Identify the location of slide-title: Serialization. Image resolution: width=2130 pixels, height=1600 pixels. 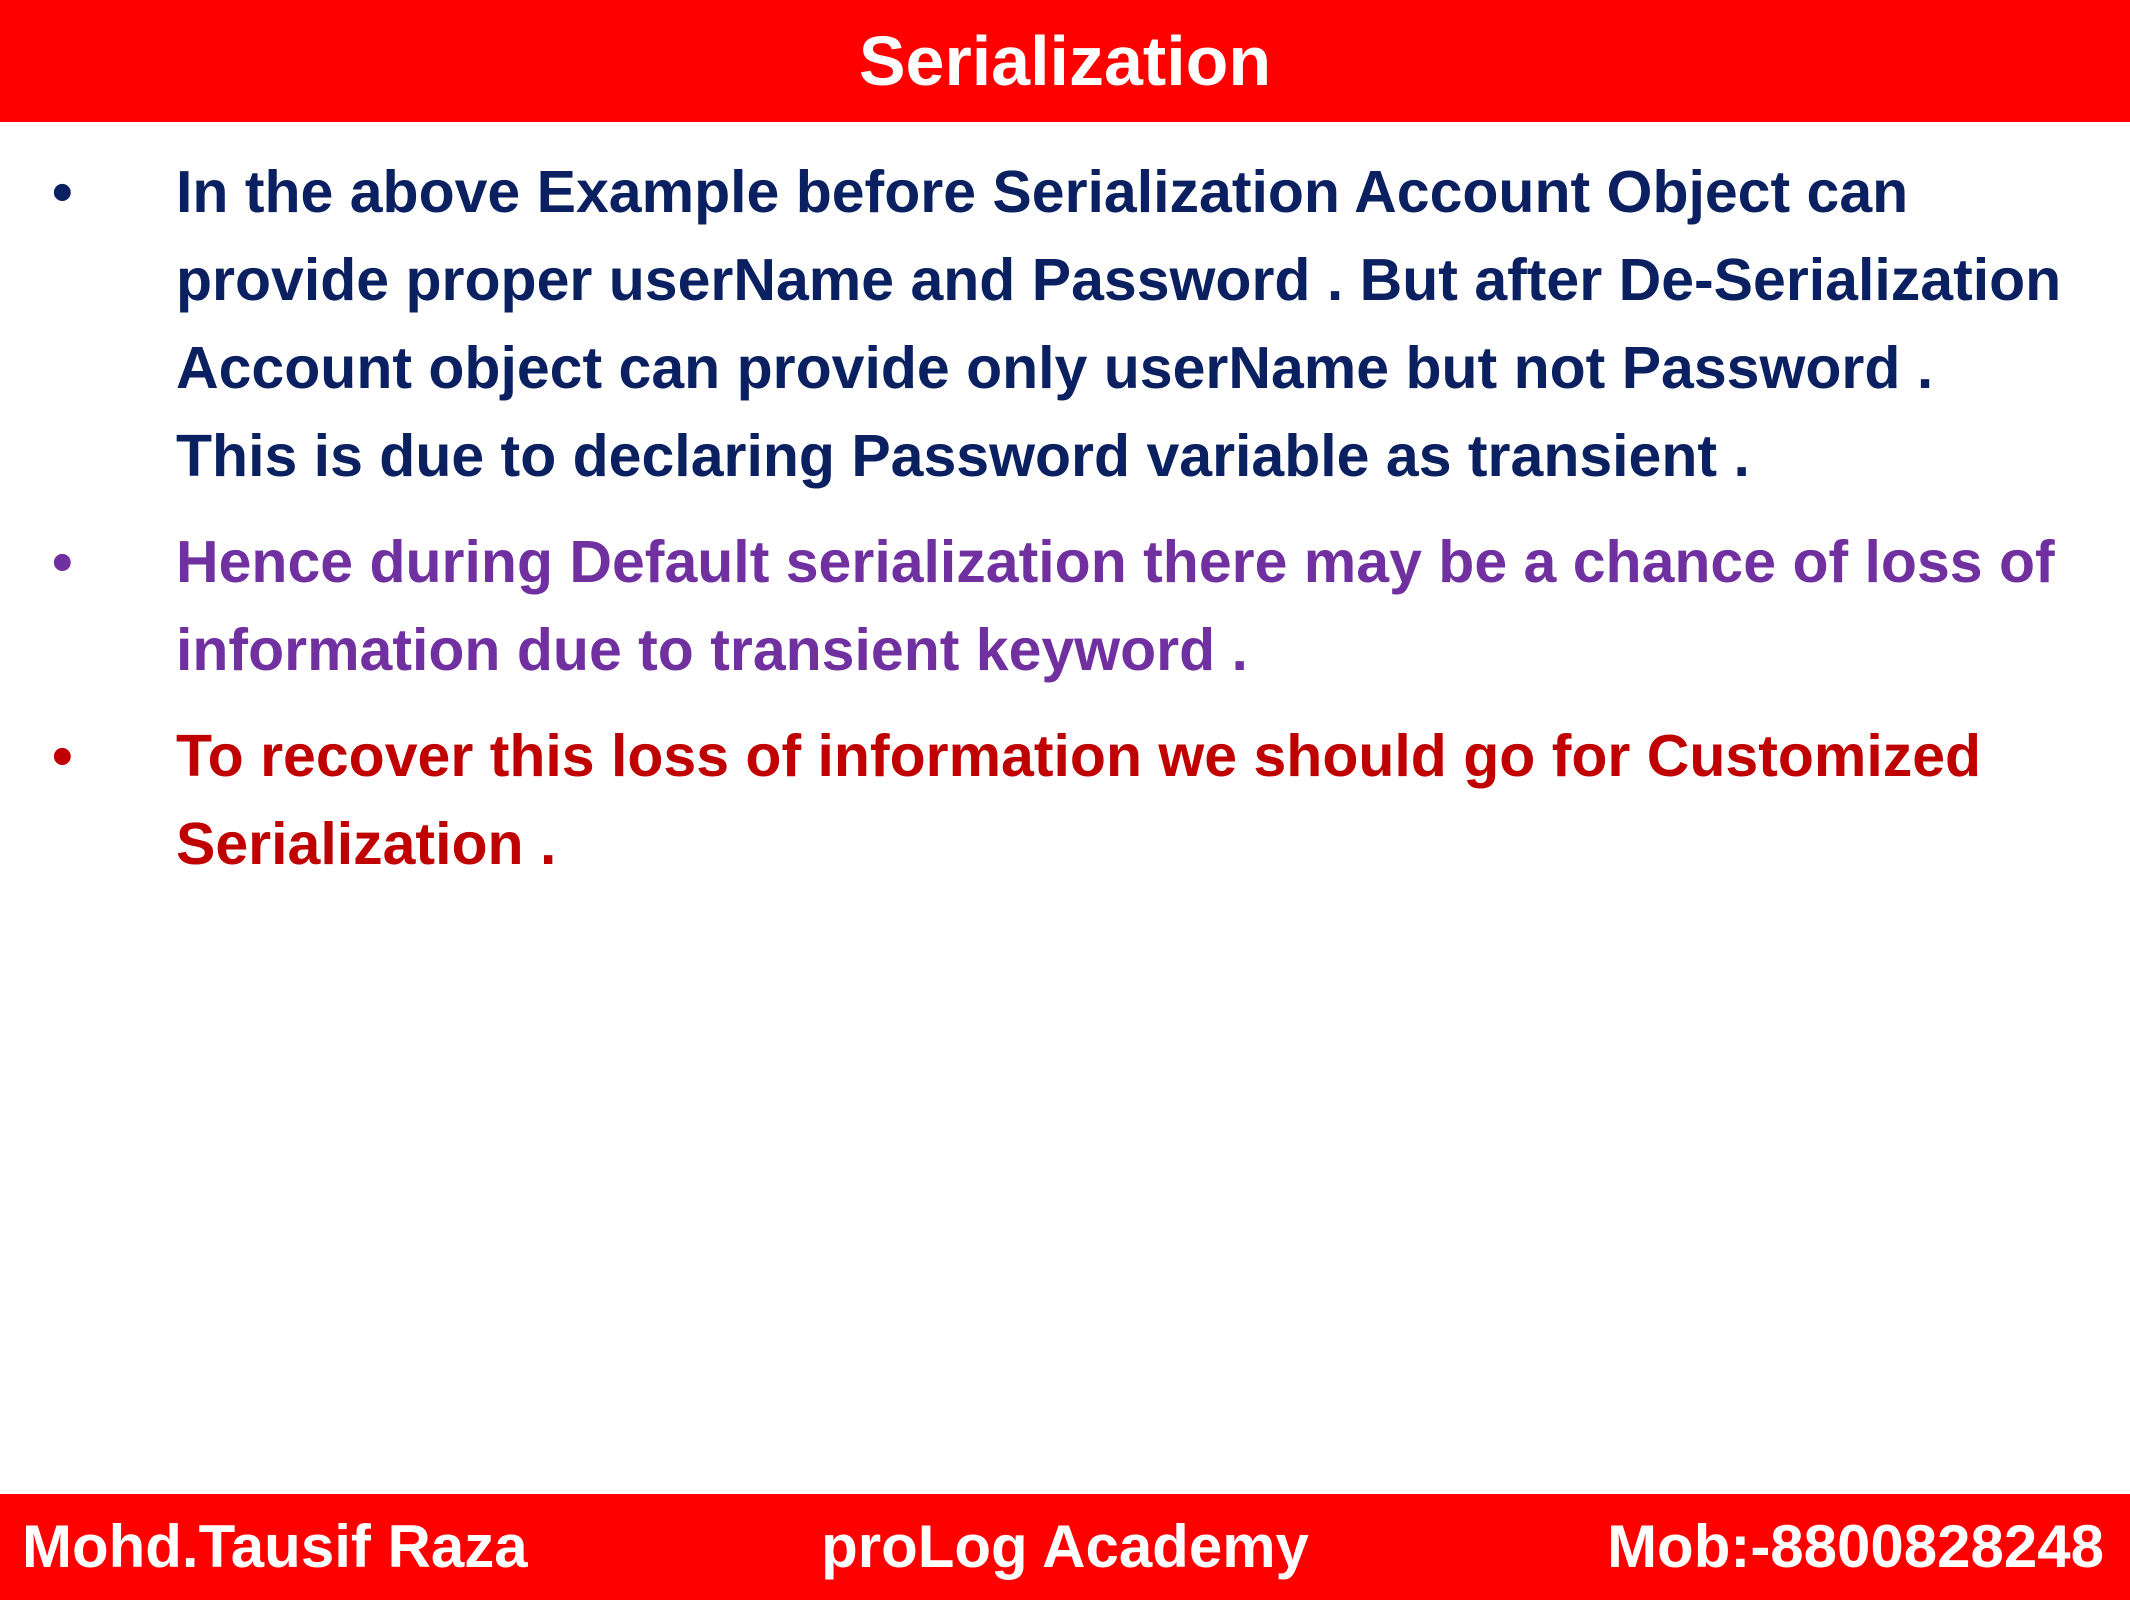
(1065, 61).